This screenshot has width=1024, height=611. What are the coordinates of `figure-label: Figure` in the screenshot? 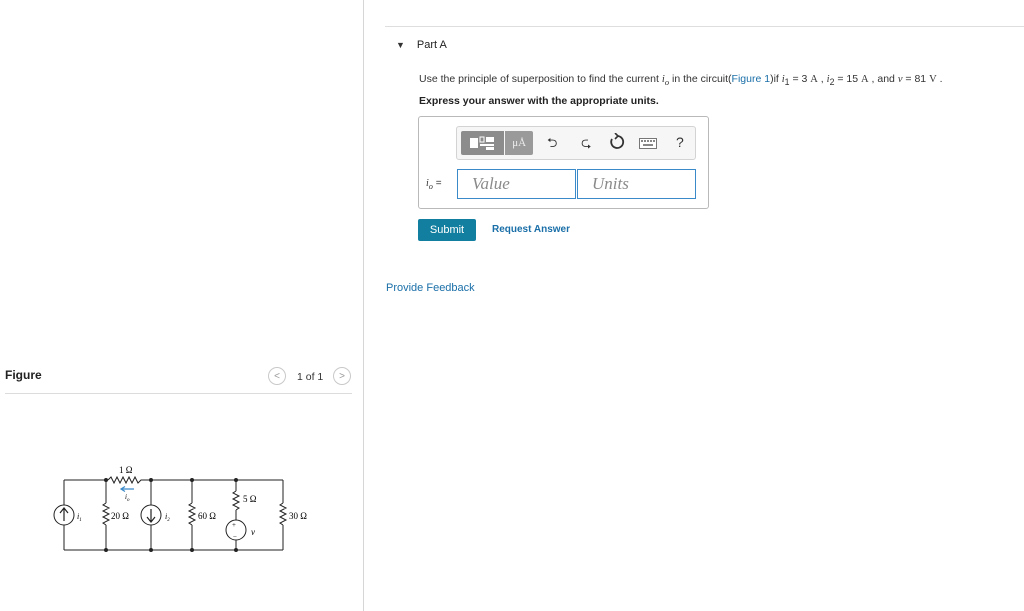 It's located at (23, 375).